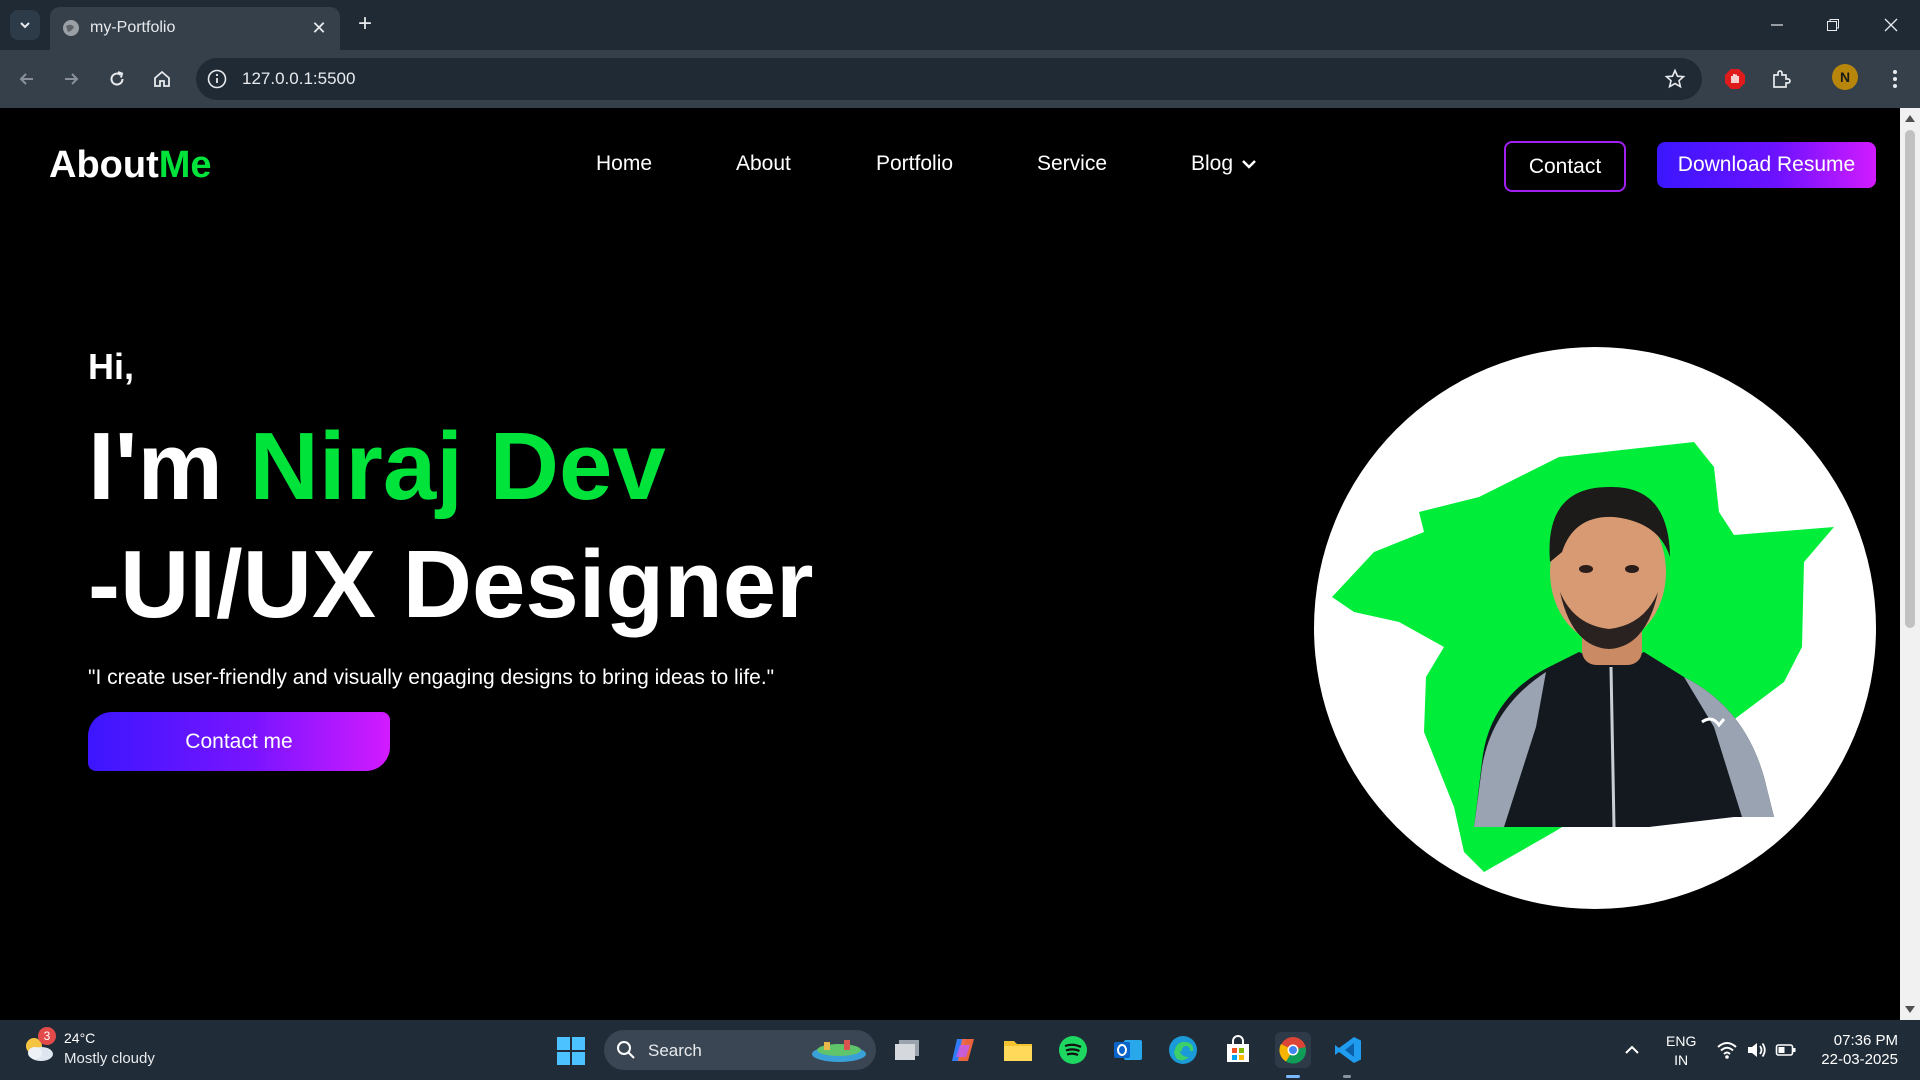  I want to click on search-icon, so click(626, 1050).